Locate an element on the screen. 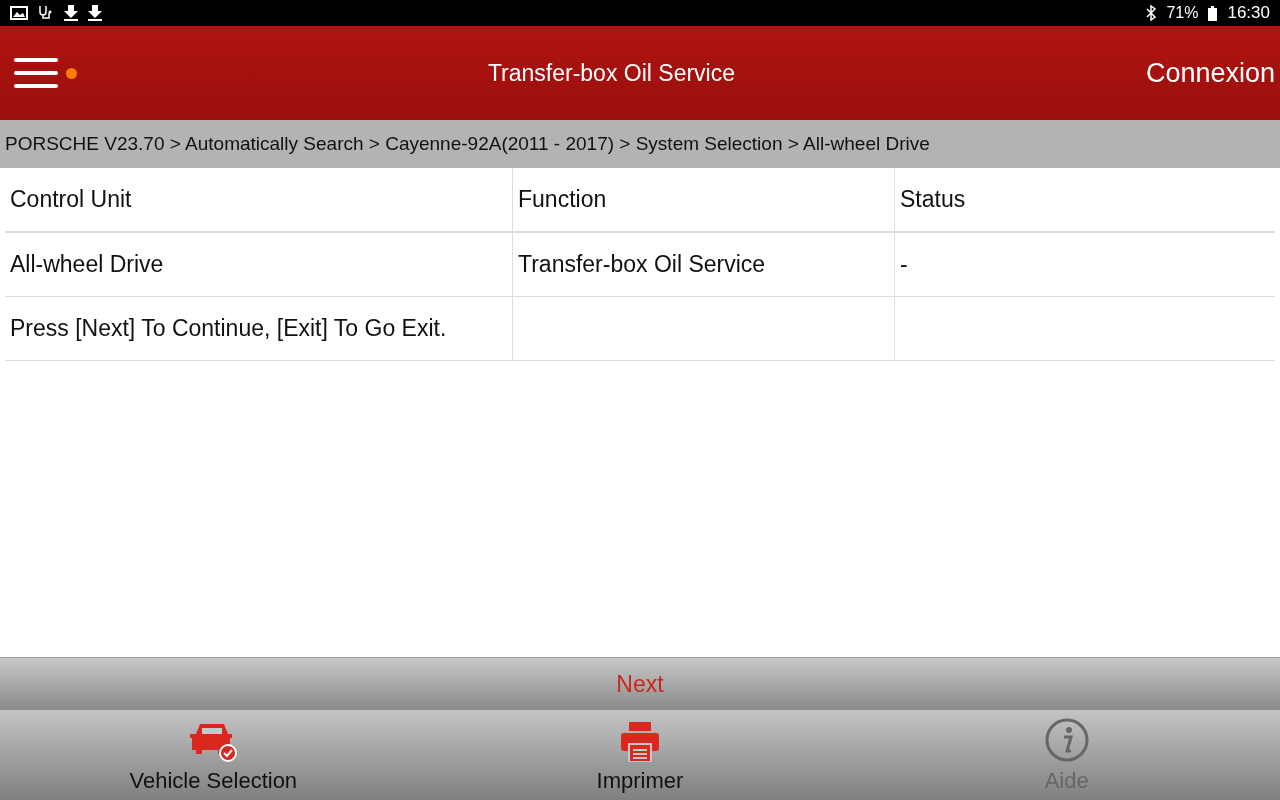 Image resolution: width=1280 pixels, height=800 pixels. table-cell: - is located at coordinates (1084, 264).